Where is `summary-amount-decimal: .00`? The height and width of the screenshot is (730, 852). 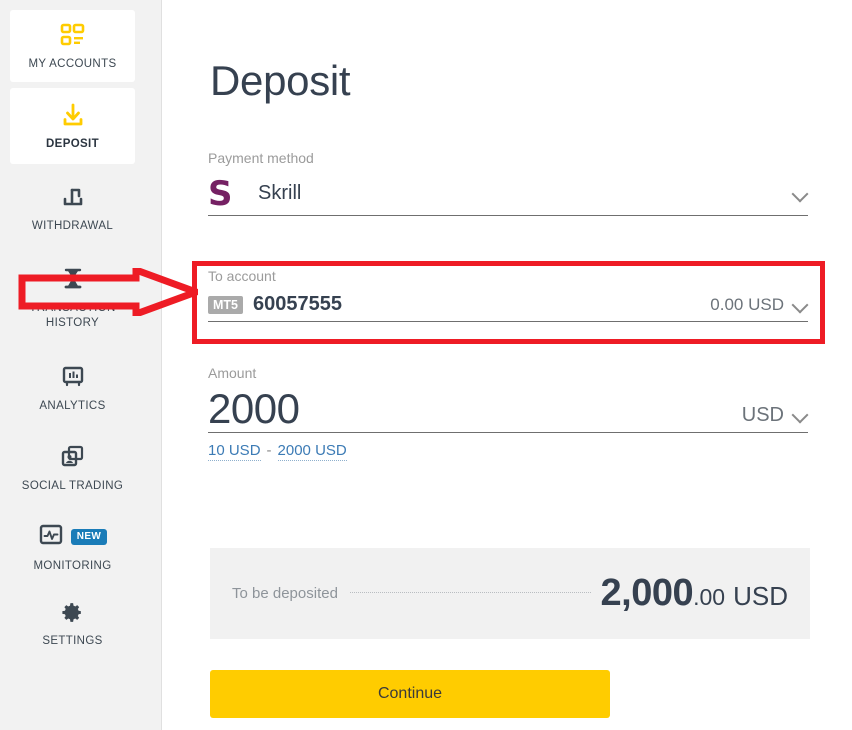
summary-amount-decimal: .00 is located at coordinates (709, 597).